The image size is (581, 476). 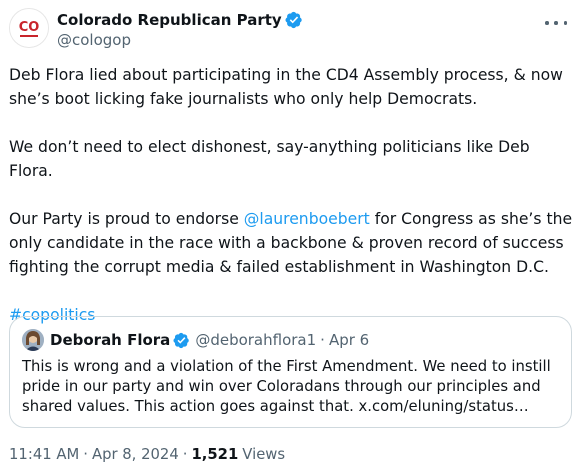 I want to click on svg-text: CO, so click(x=29, y=27).